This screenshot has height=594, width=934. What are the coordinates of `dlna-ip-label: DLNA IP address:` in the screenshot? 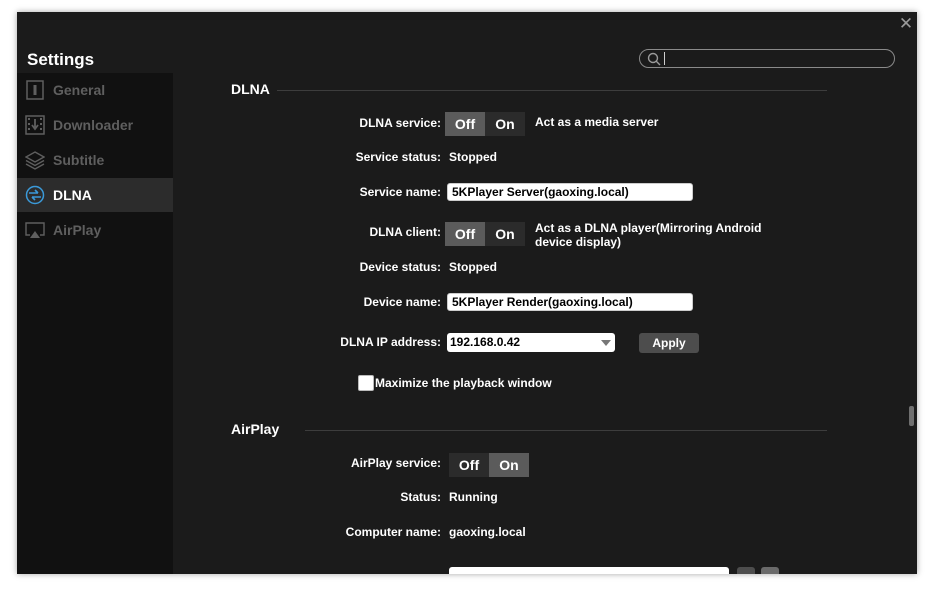 It's located at (390, 342).